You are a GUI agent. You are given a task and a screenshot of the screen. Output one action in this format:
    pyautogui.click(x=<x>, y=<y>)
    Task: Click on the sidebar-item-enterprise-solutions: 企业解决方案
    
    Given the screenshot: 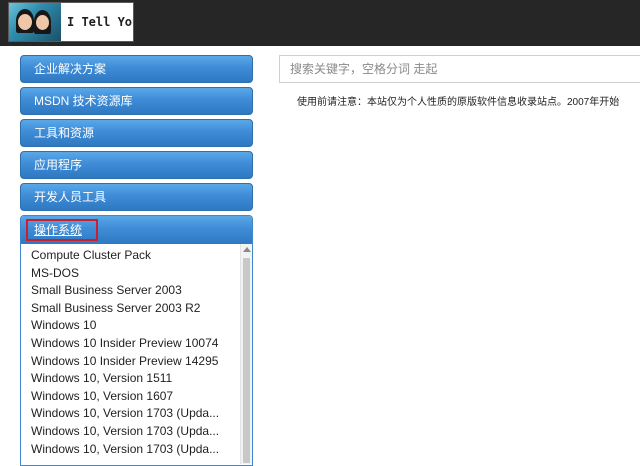 What is the action you would take?
    pyautogui.click(x=136, y=69)
    